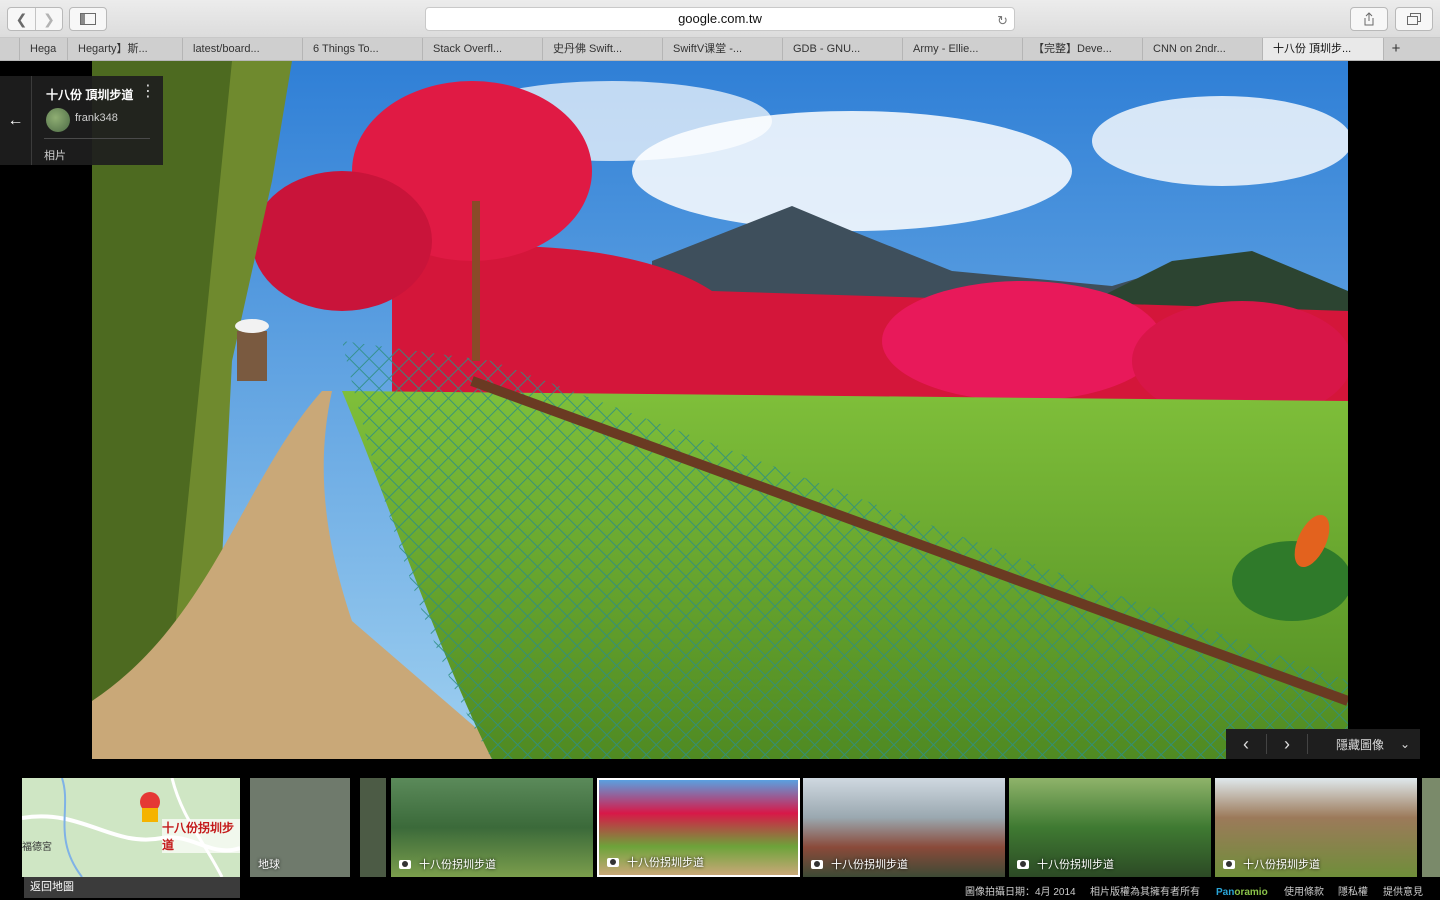 The height and width of the screenshot is (900, 1440). What do you see at coordinates (1403, 892) in the screenshot?
I see `feedback-link: 提供意見` at bounding box center [1403, 892].